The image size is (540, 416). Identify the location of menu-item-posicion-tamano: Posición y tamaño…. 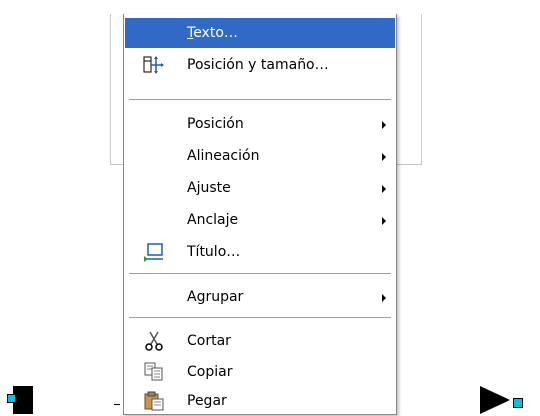
(260, 65).